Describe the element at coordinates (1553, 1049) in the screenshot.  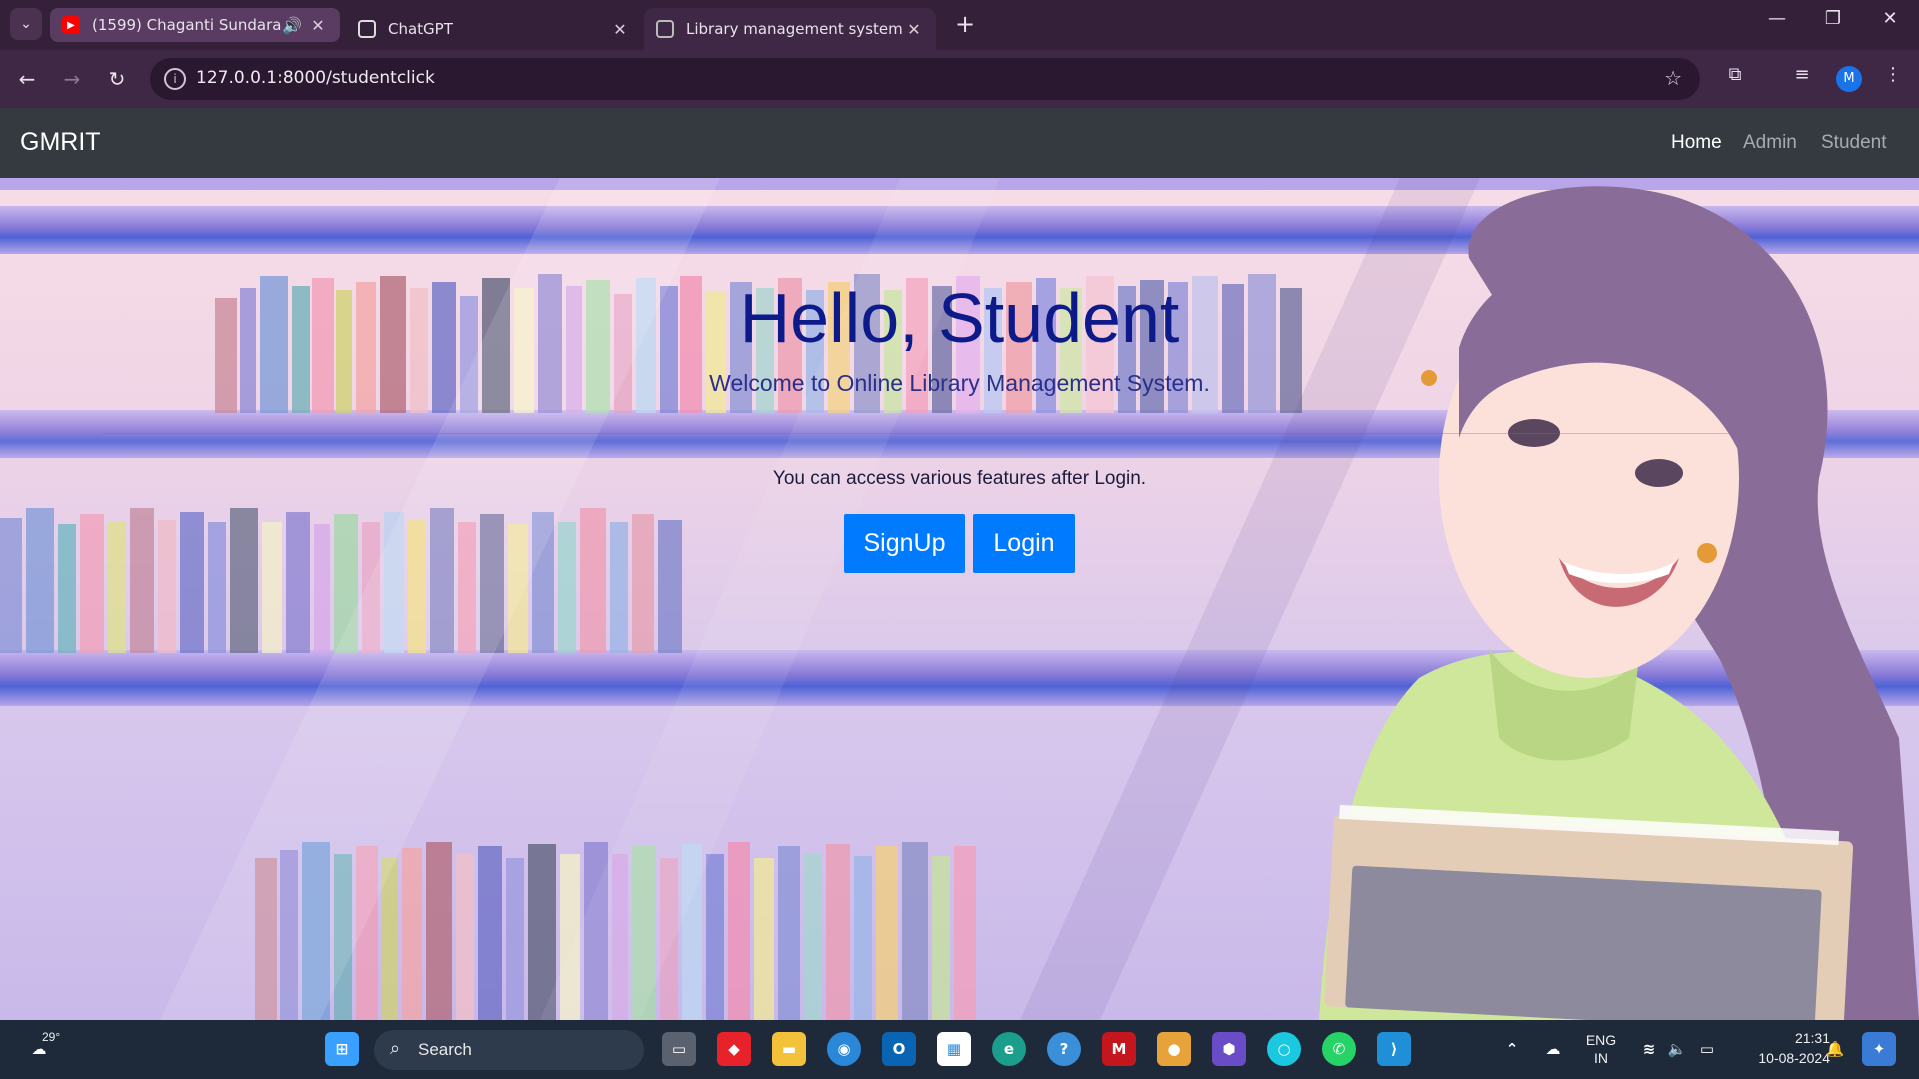
I see `onedrive-cloud-icon: ☁` at that location.